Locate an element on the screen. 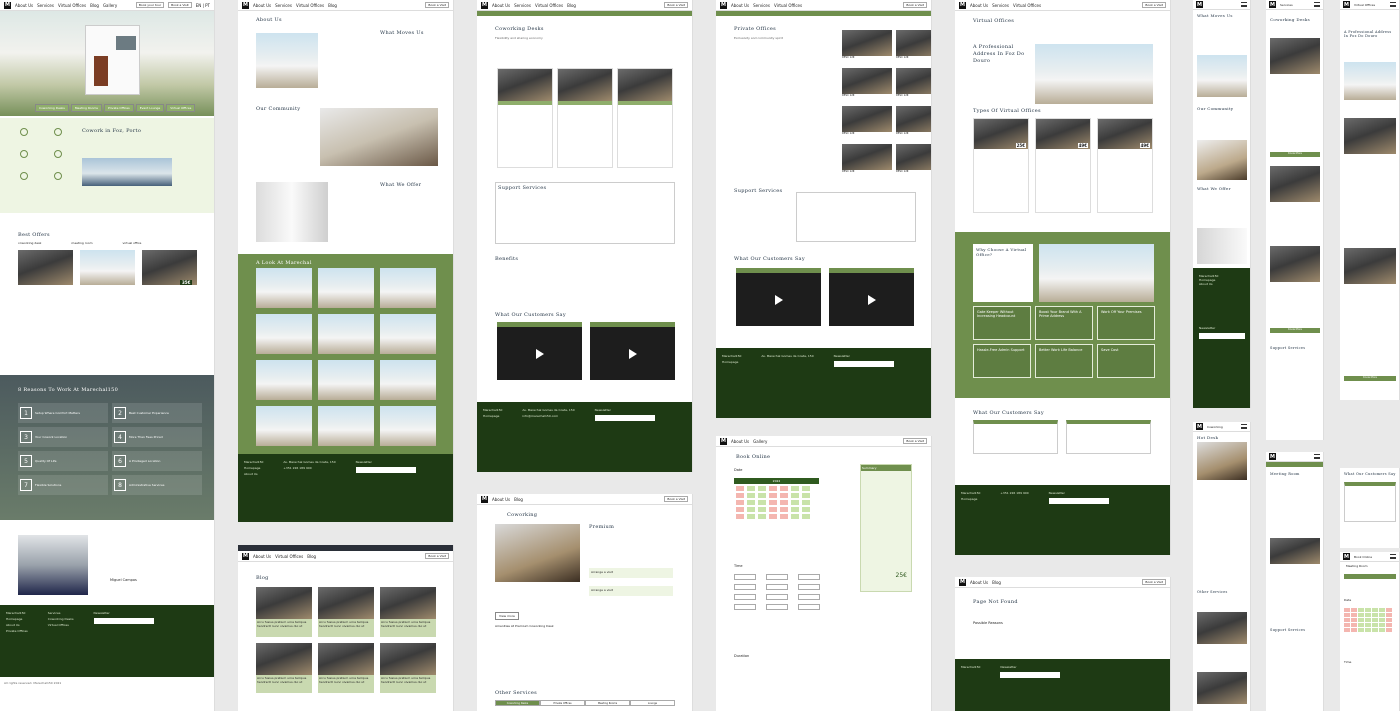  footer-link: Coworking Desks is located at coordinates (61, 619).